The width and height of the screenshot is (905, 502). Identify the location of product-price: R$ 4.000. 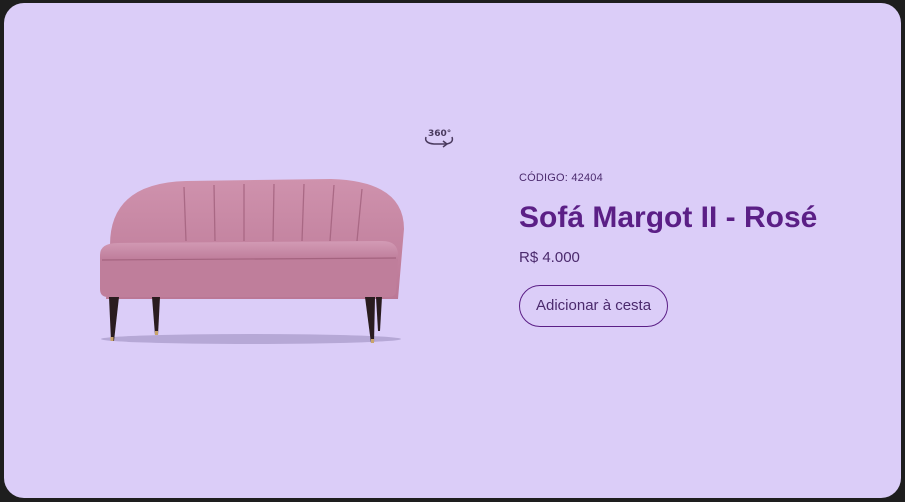
(549, 257).